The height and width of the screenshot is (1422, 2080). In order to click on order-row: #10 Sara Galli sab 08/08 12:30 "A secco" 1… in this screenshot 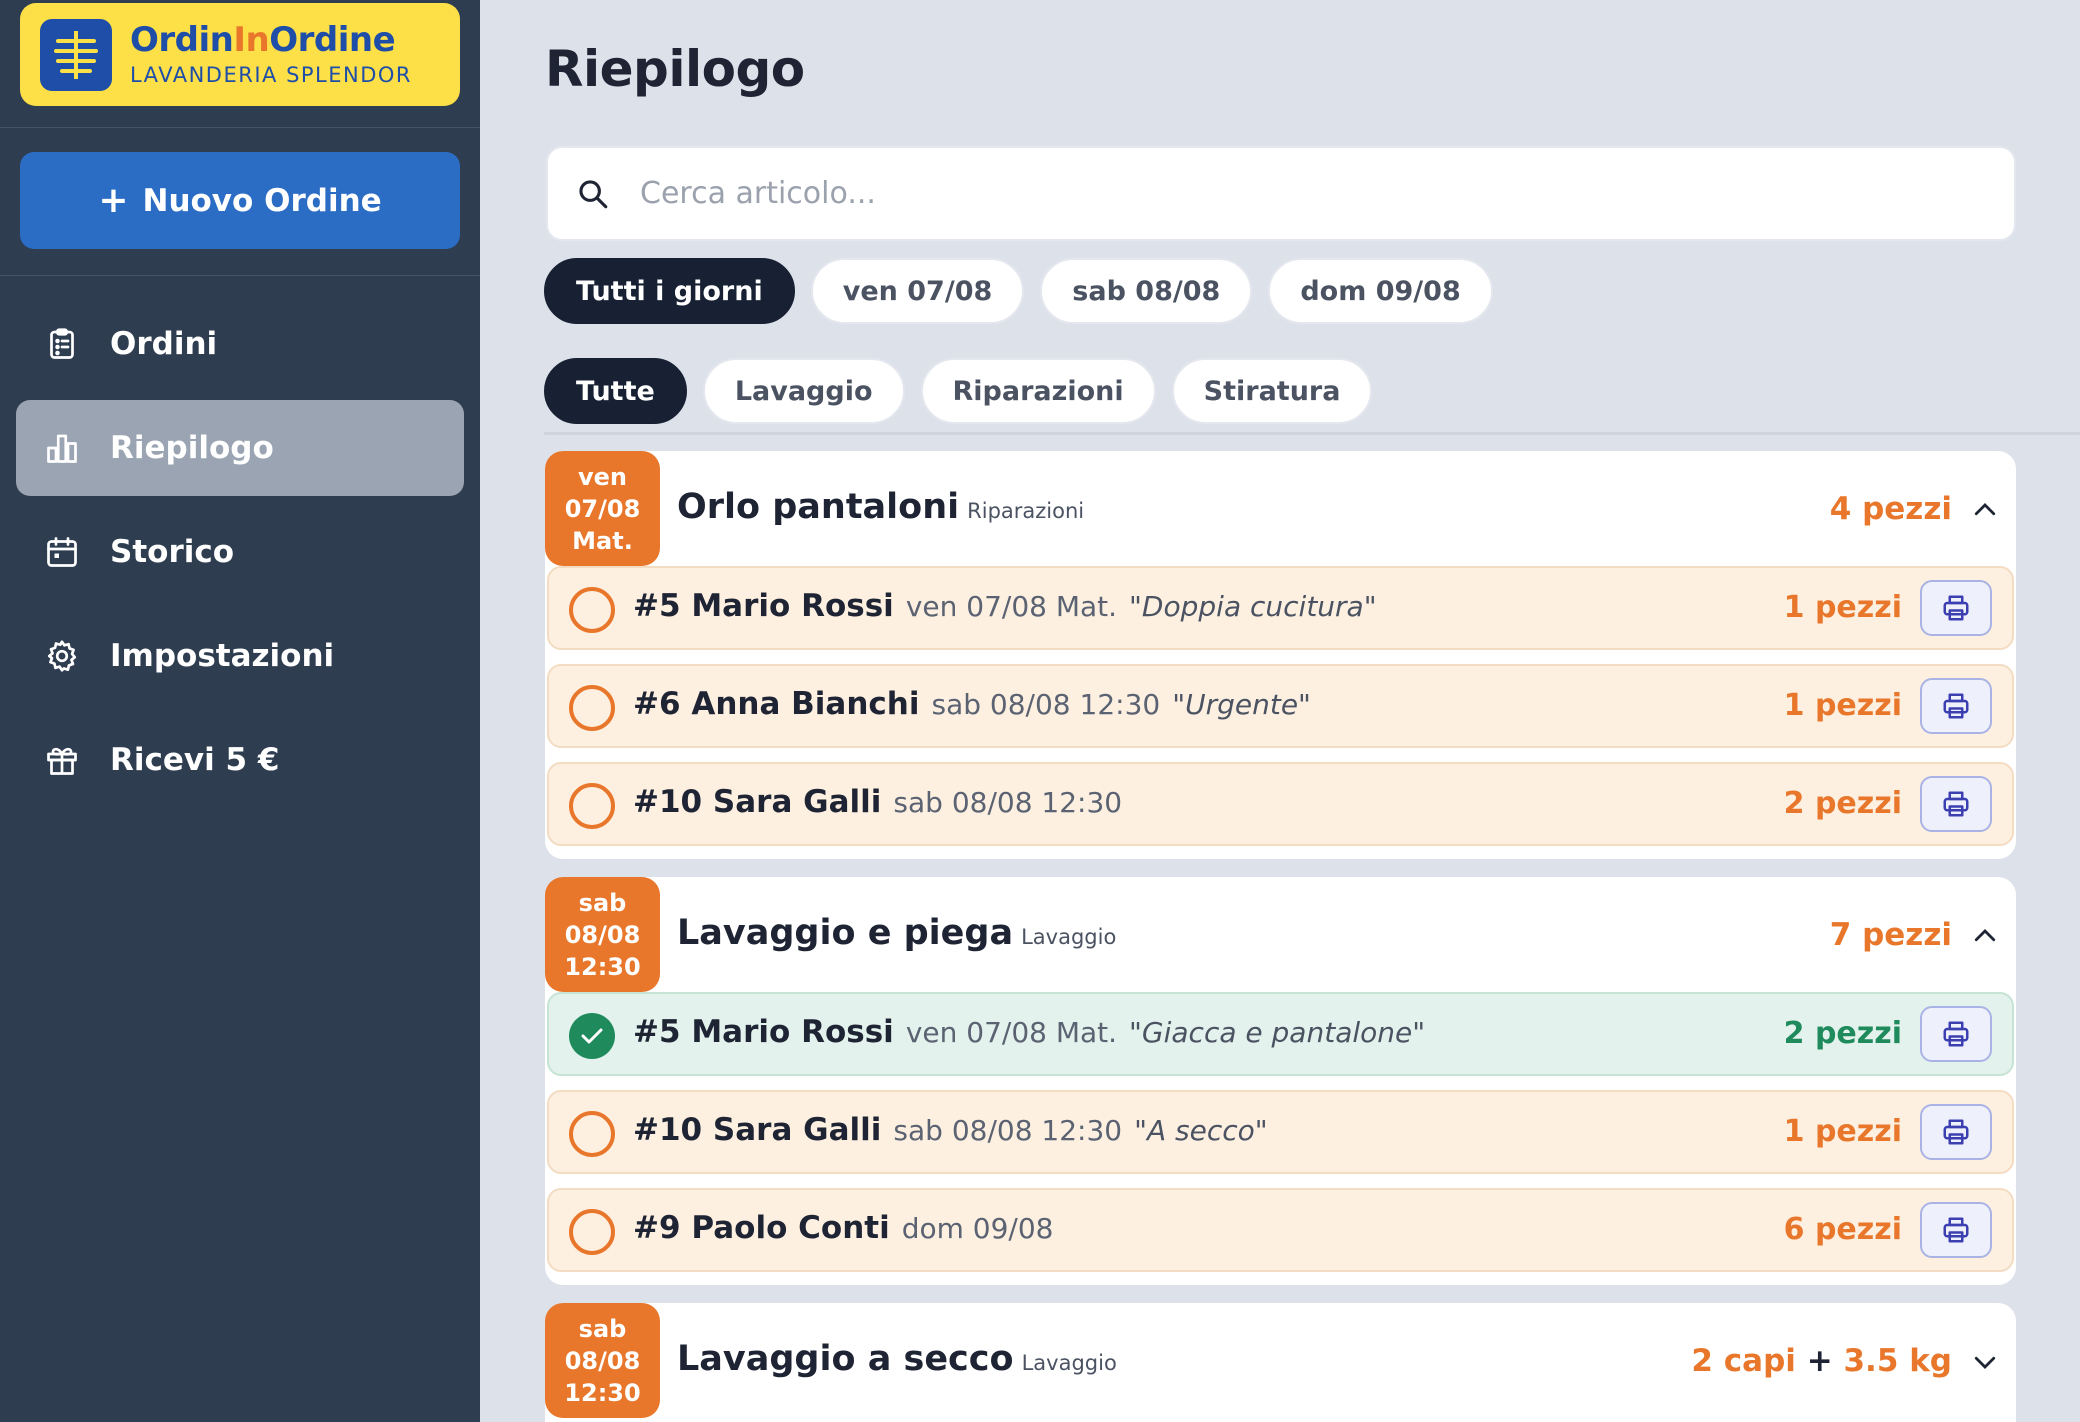, I will do `click(1280, 1132)`.